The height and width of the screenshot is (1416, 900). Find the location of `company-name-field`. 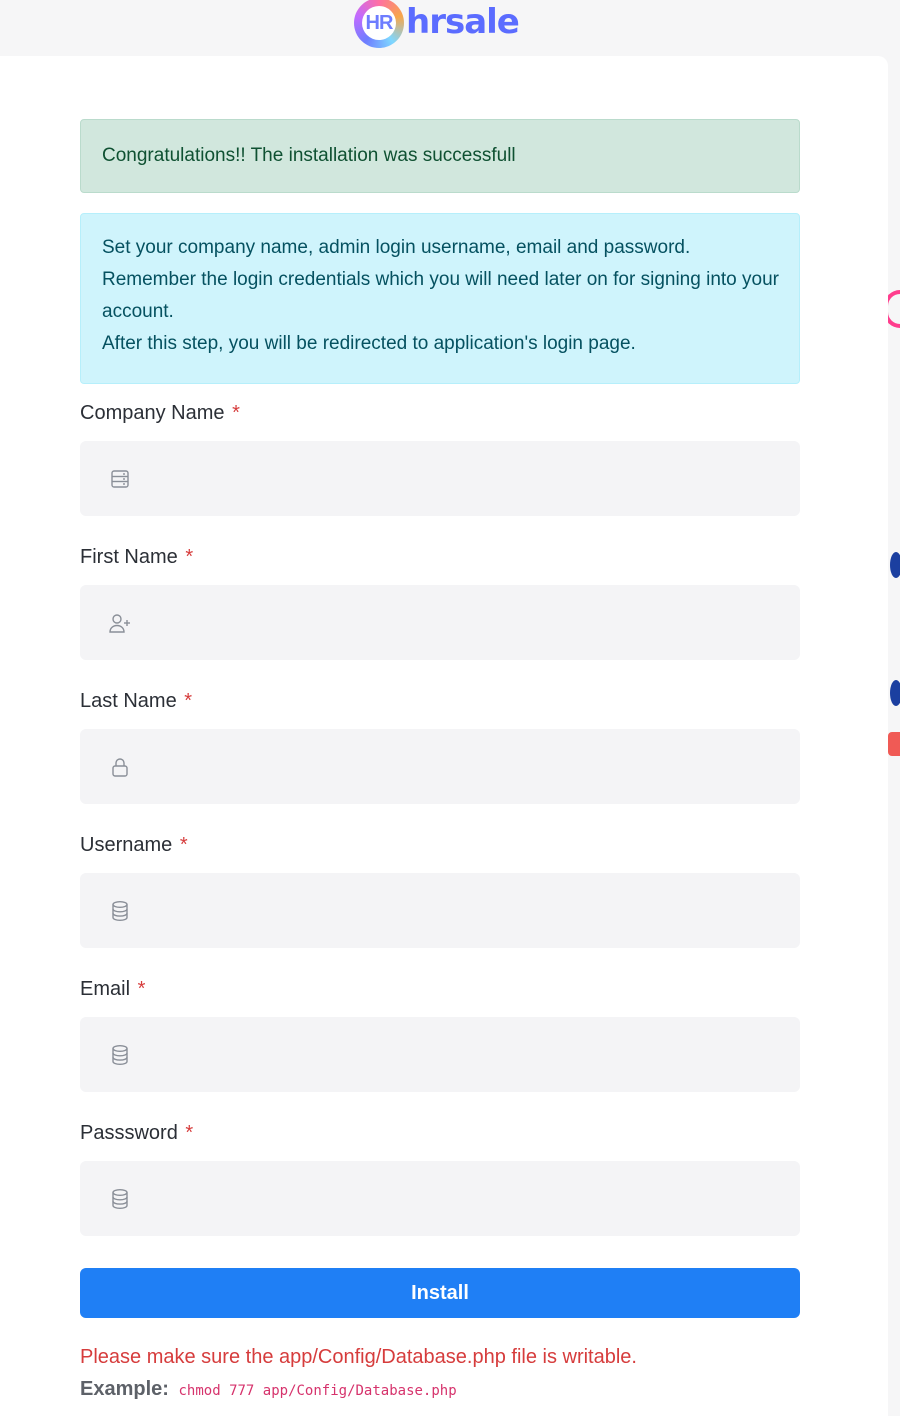

company-name-field is located at coordinates (440, 478).